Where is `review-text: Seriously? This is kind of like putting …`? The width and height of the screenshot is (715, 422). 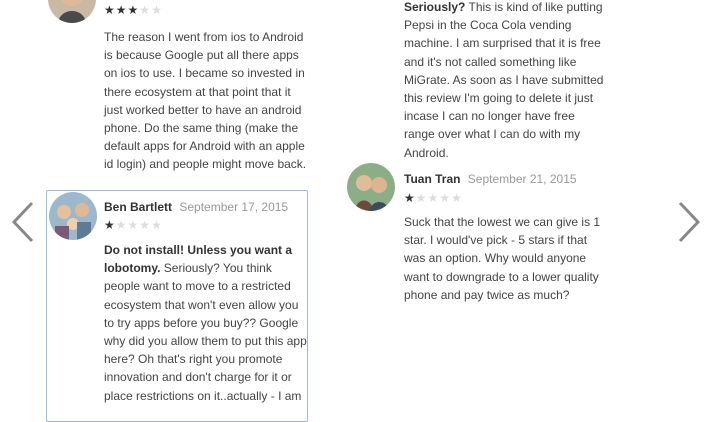
review-text: Seriously? This is kind of like putting … is located at coordinates (504, 80).